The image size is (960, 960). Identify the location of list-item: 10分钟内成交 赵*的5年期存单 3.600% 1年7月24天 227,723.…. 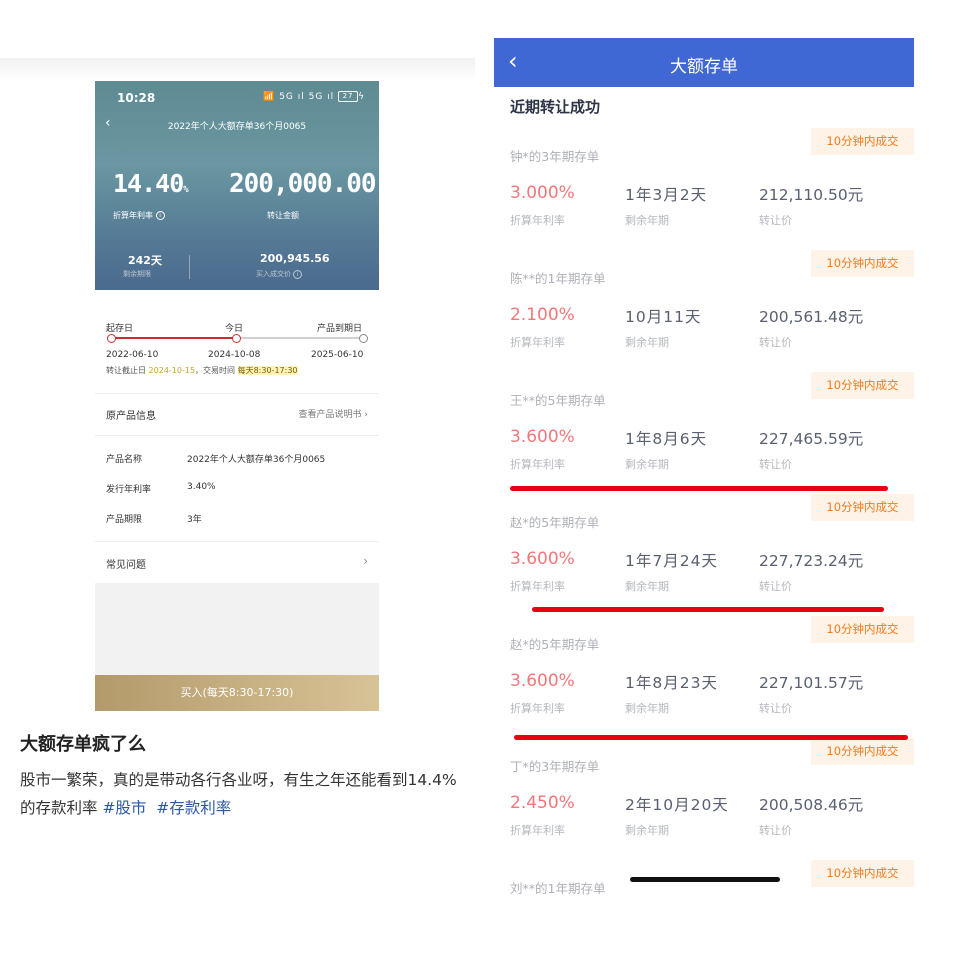
(704, 555).